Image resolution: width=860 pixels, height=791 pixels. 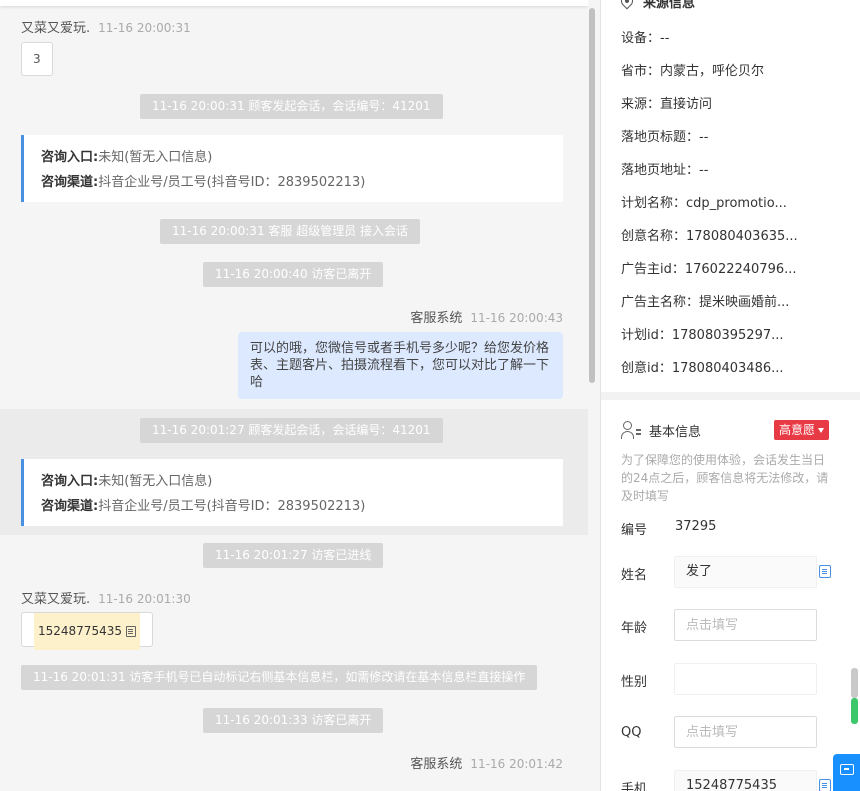 What do you see at coordinates (592, 195) in the screenshot?
I see `chat-scrollbar-thumb` at bounding box center [592, 195].